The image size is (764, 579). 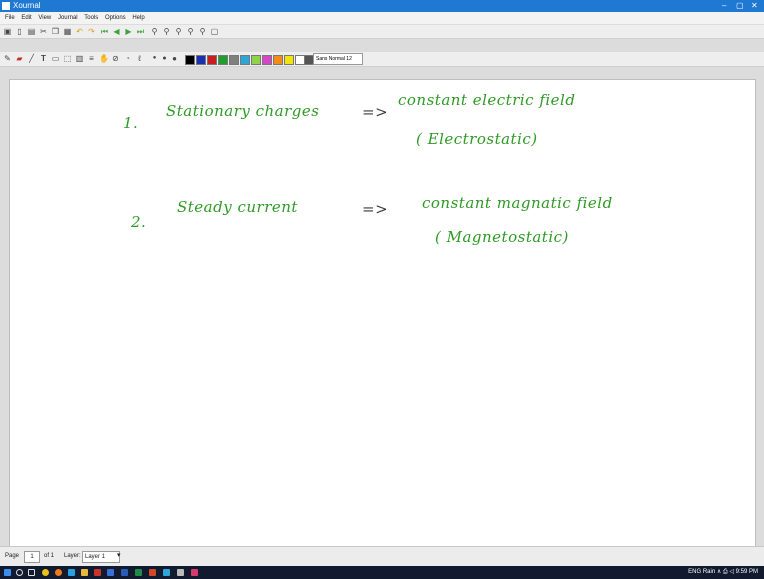 What do you see at coordinates (26, 18) in the screenshot?
I see `menu-edit: Edit` at bounding box center [26, 18].